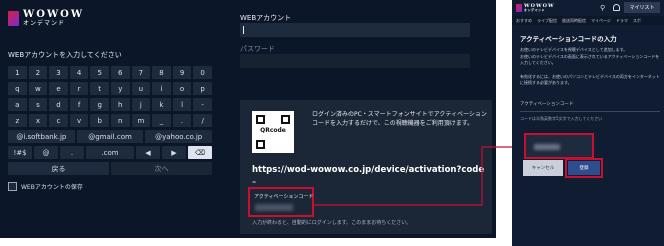 The image size is (664, 246). Describe the element at coordinates (41, 136) in the screenshot. I see `key-domain-softbank: @i.softbank.jp` at that location.